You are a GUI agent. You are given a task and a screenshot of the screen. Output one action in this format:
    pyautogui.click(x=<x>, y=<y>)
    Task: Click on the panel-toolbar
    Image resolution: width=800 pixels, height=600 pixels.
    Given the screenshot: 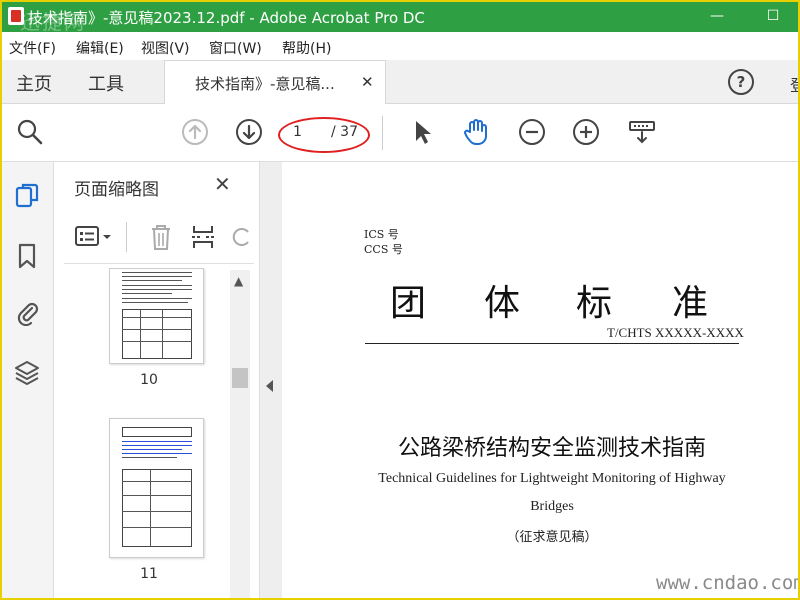 What is the action you would take?
    pyautogui.click(x=159, y=239)
    